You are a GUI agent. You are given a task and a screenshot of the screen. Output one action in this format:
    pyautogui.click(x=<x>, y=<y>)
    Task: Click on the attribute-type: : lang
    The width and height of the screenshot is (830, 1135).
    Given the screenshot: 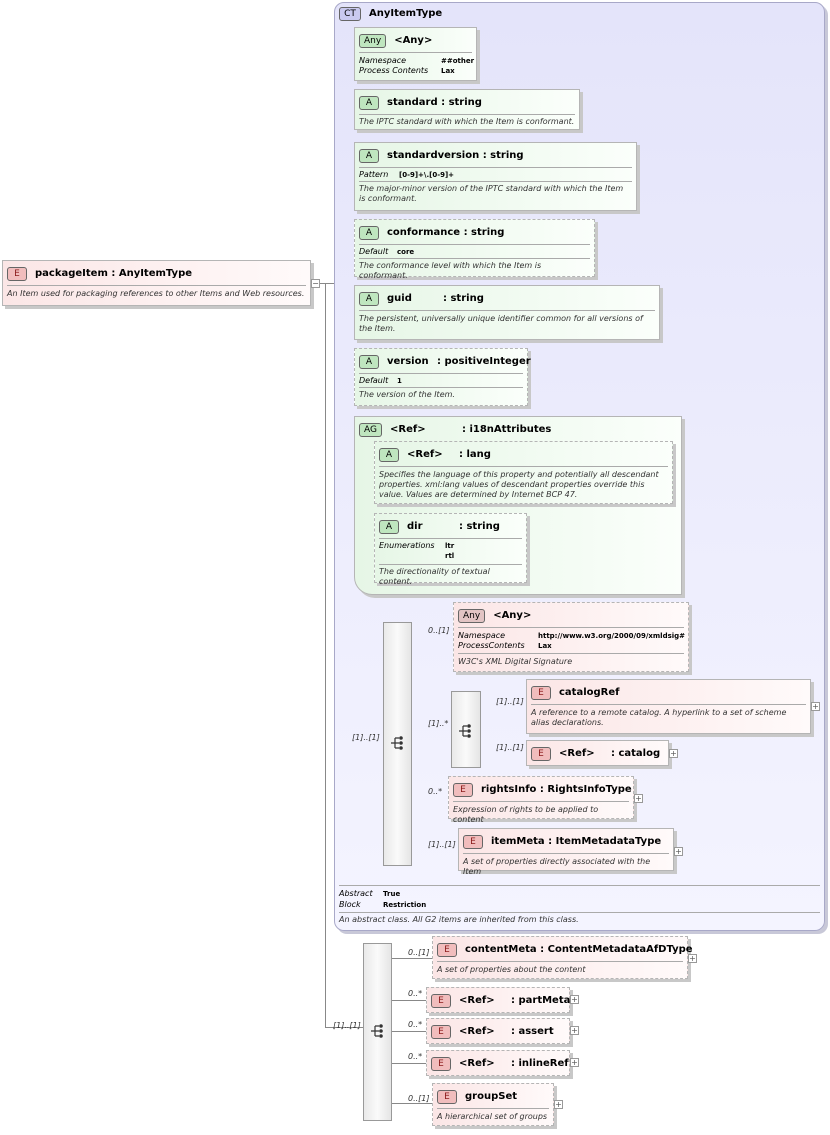 What is the action you would take?
    pyautogui.click(x=475, y=454)
    